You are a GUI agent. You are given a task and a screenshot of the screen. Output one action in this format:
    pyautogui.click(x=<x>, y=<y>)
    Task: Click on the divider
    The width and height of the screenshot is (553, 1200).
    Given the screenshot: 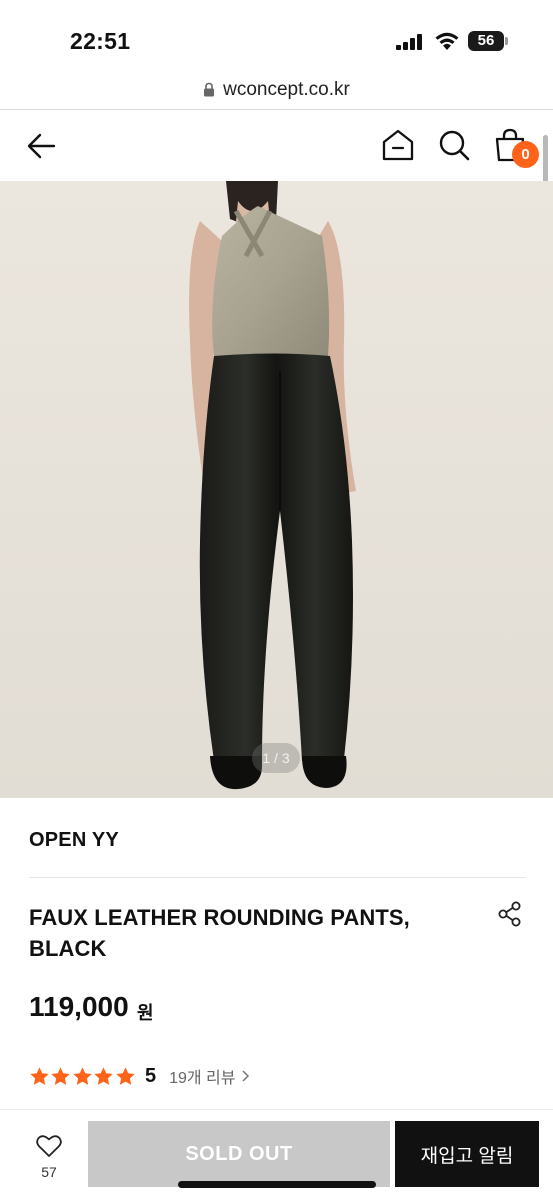 What is the action you would take?
    pyautogui.click(x=277, y=877)
    